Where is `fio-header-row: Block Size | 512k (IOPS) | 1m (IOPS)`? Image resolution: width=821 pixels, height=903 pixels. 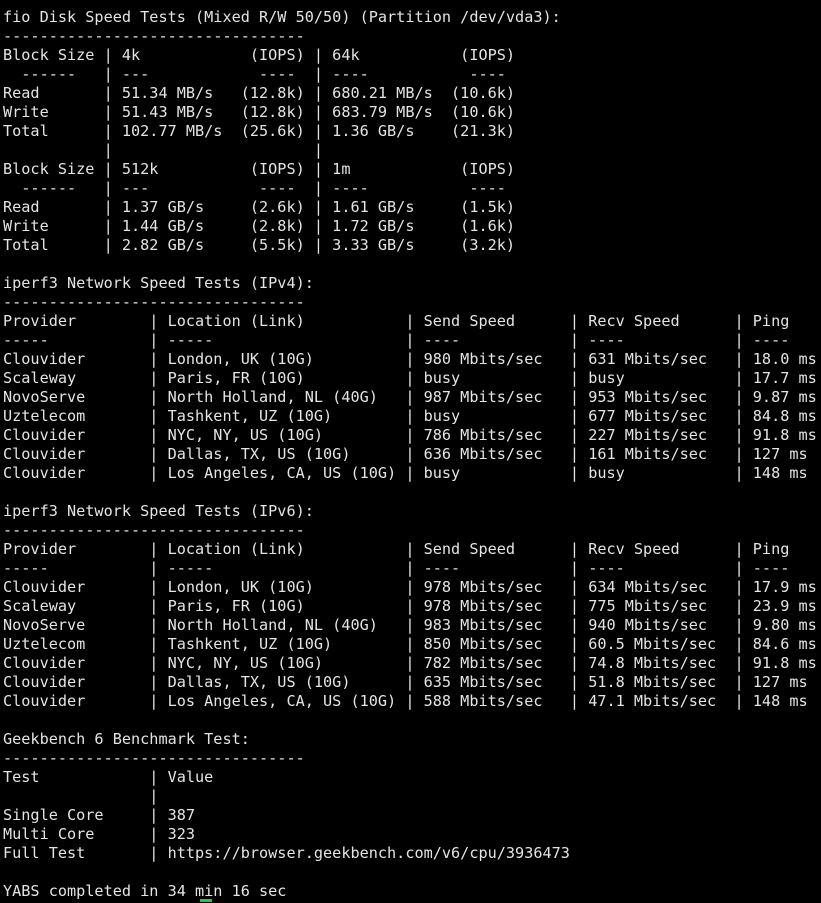
fio-header-row: Block Size | 512k (IOPS) | 1m (IOPS) is located at coordinates (259, 169).